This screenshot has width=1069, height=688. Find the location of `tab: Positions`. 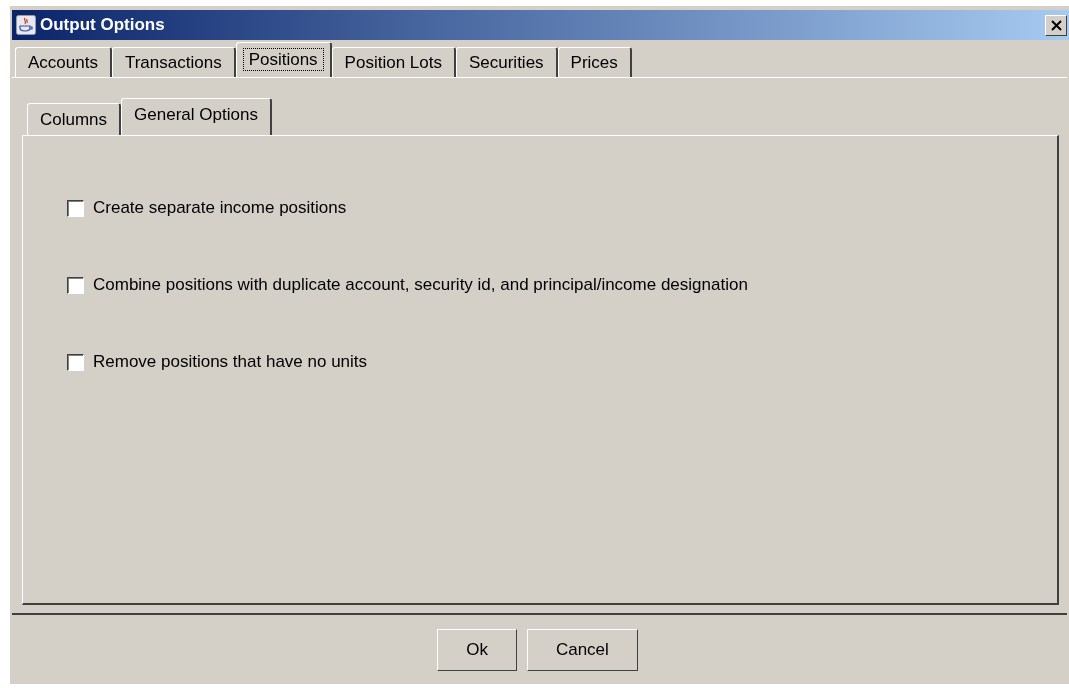

tab: Positions is located at coordinates (283, 59).